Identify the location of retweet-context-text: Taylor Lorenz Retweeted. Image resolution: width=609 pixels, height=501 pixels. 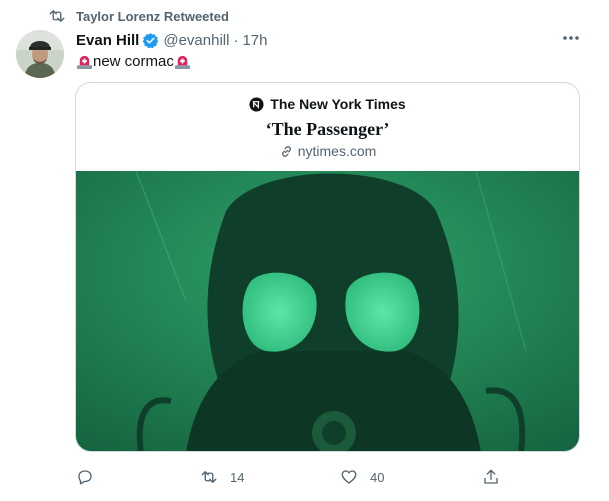
(152, 16).